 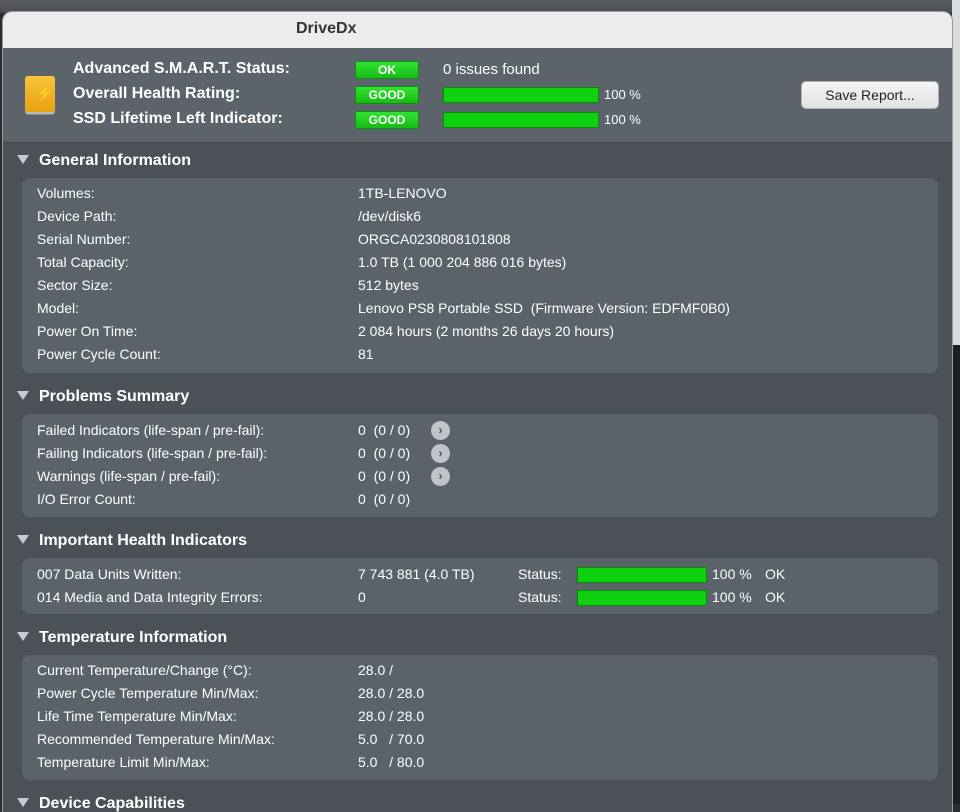 I want to click on temperature-key: Recommended Temperature Min/Max:, so click(x=156, y=739).